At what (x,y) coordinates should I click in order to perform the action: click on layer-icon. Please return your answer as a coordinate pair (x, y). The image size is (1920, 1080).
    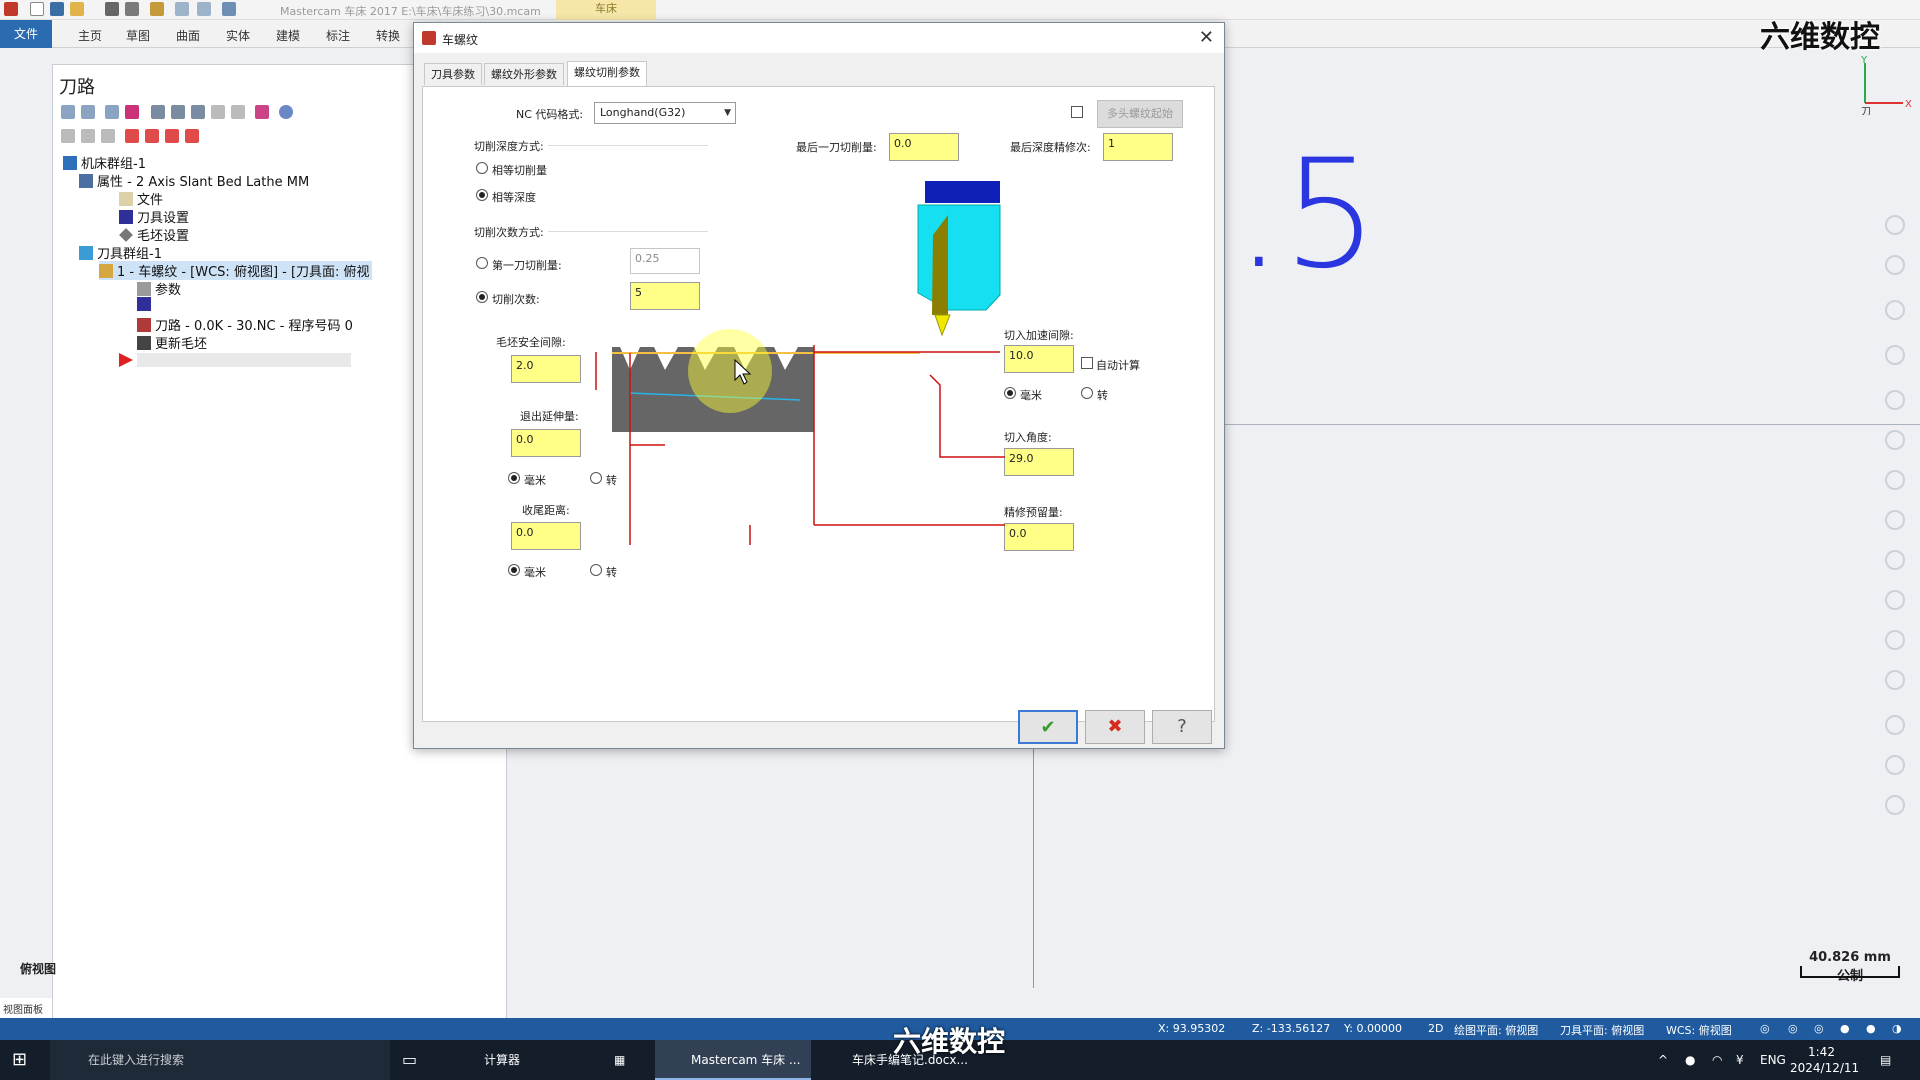
    Looking at the image, I should click on (1895, 520).